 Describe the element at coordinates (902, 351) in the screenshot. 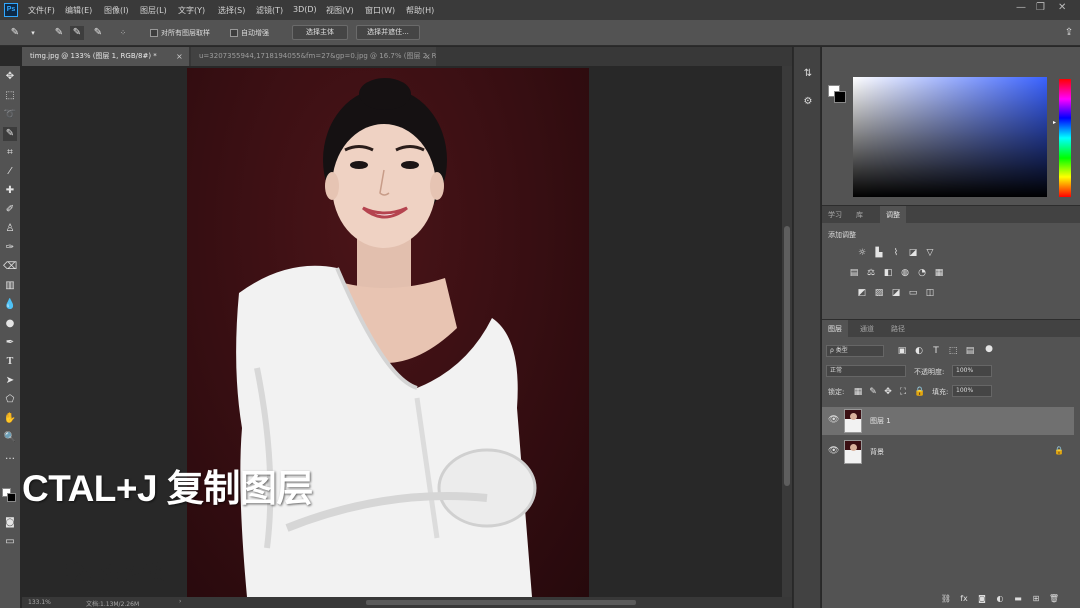

I see `filter-pixel-icon: ▣` at that location.